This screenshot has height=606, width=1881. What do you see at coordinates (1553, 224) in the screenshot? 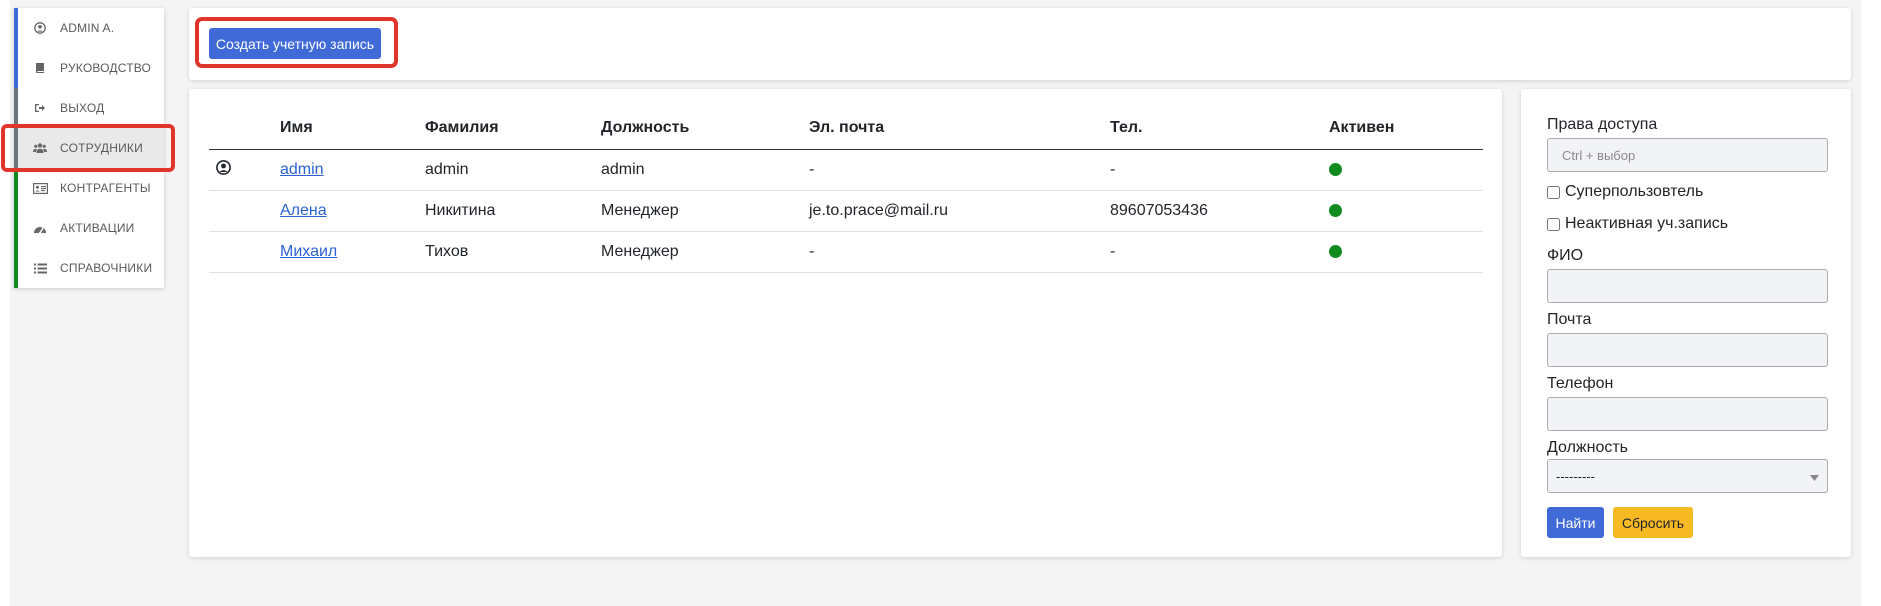
I see `inactive-account-checkbox` at bounding box center [1553, 224].